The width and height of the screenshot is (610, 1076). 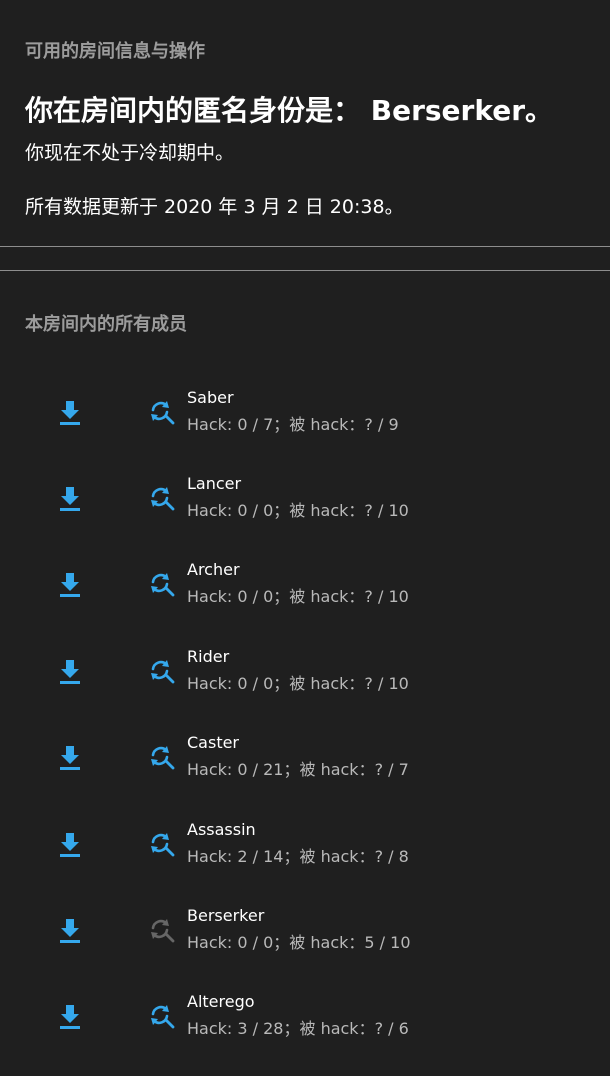 I want to click on divider-bottom, so click(x=305, y=270).